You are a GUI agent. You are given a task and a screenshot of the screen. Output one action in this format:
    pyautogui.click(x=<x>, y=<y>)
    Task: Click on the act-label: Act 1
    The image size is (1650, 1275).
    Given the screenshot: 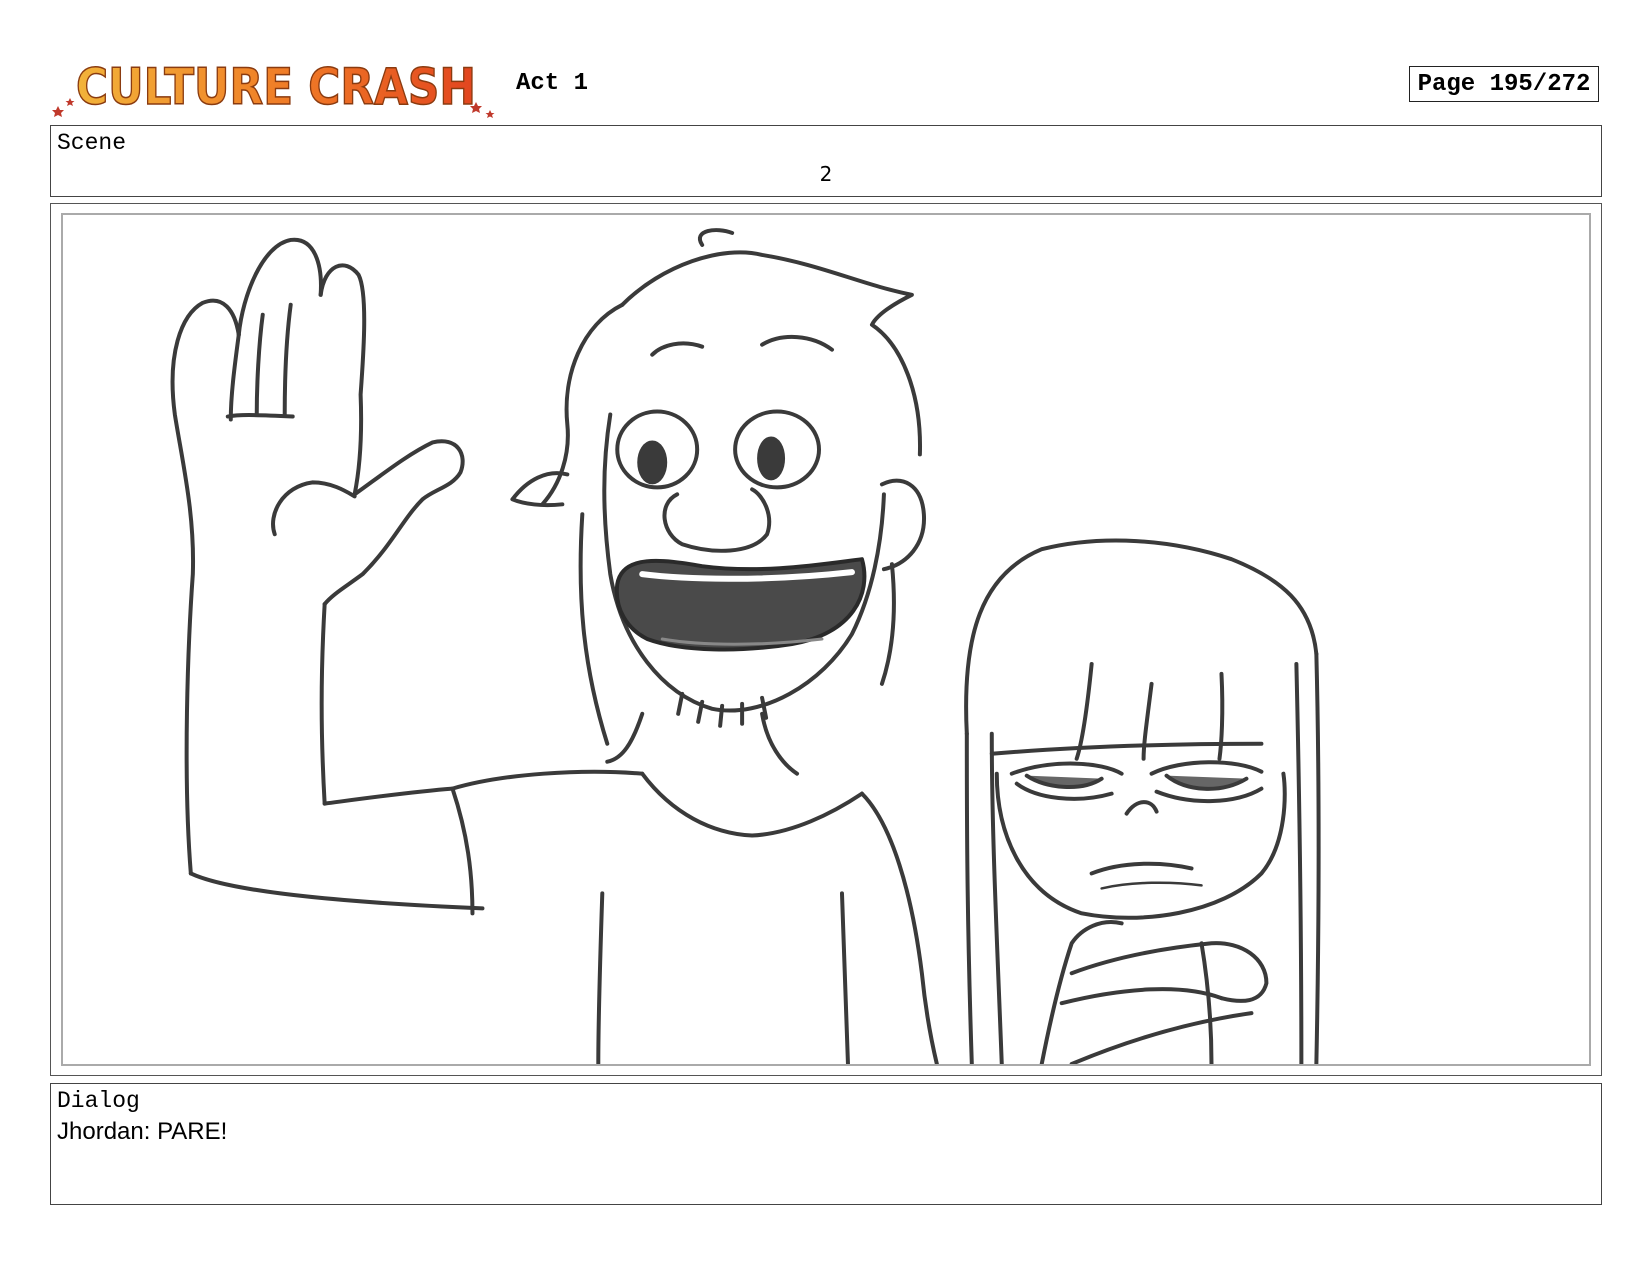 What is the action you would take?
    pyautogui.click(x=552, y=83)
    